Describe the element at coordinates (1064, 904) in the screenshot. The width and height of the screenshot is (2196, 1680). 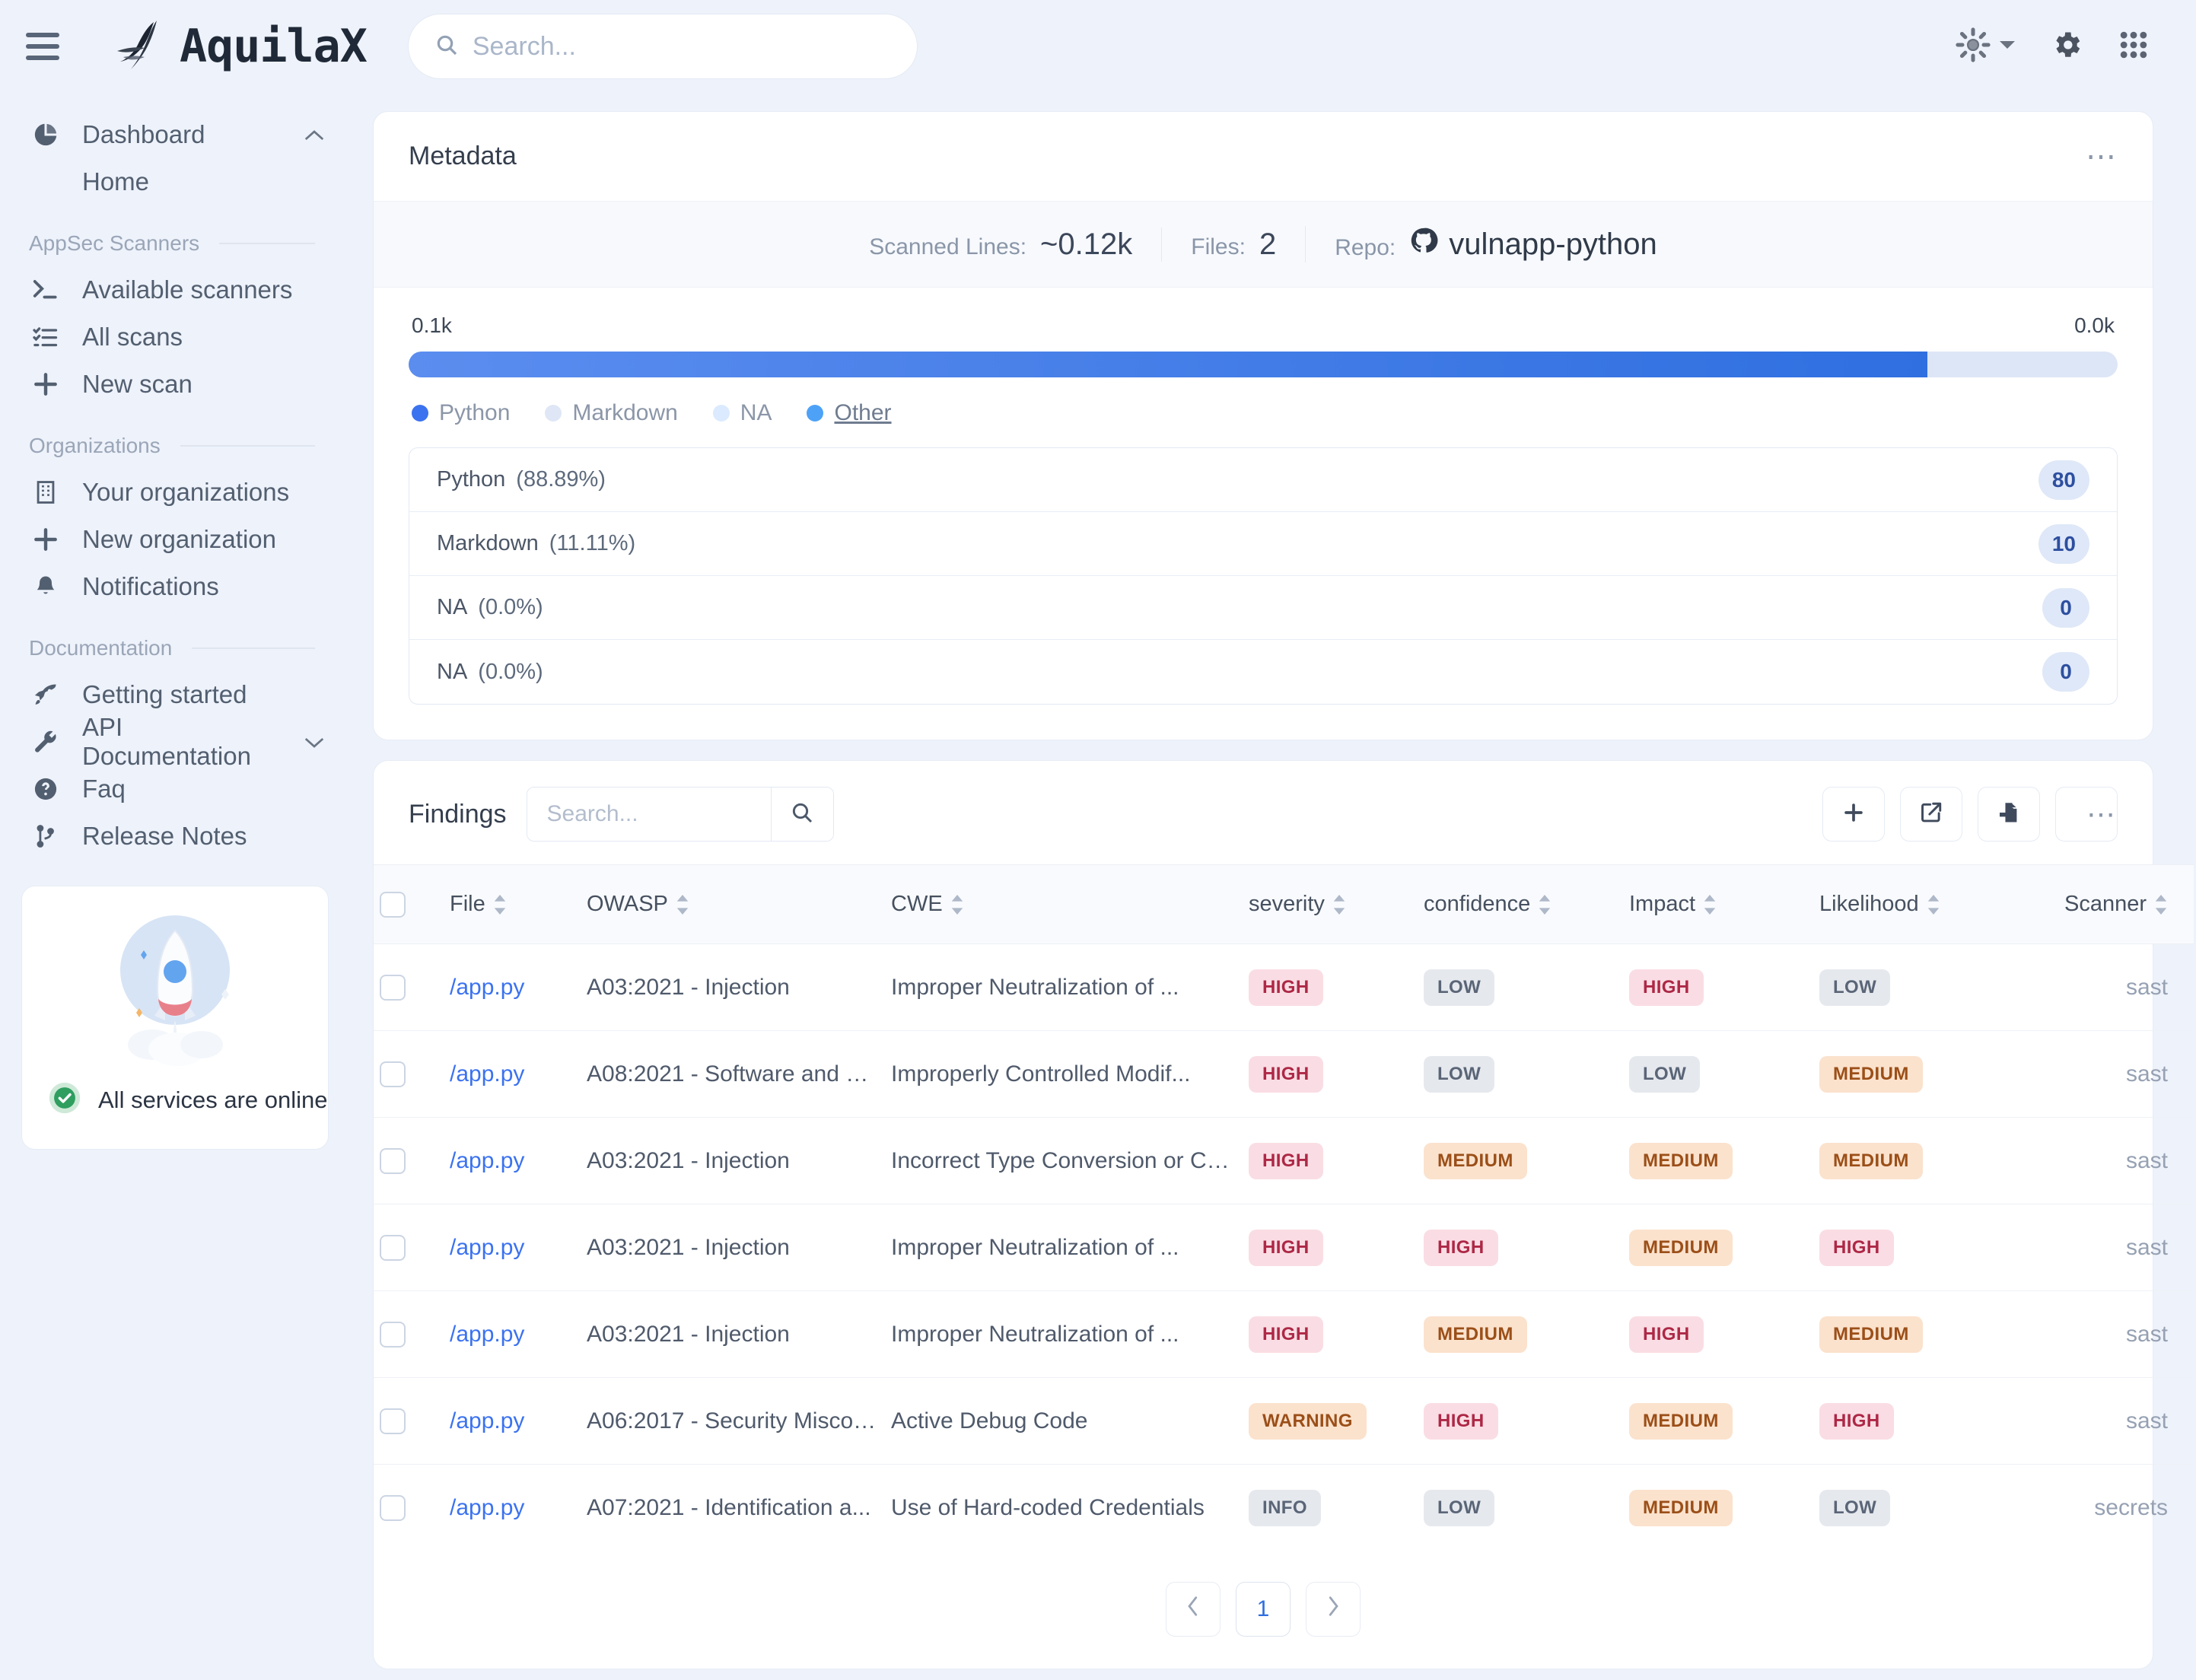
I see `header-cwe: CWE` at that location.